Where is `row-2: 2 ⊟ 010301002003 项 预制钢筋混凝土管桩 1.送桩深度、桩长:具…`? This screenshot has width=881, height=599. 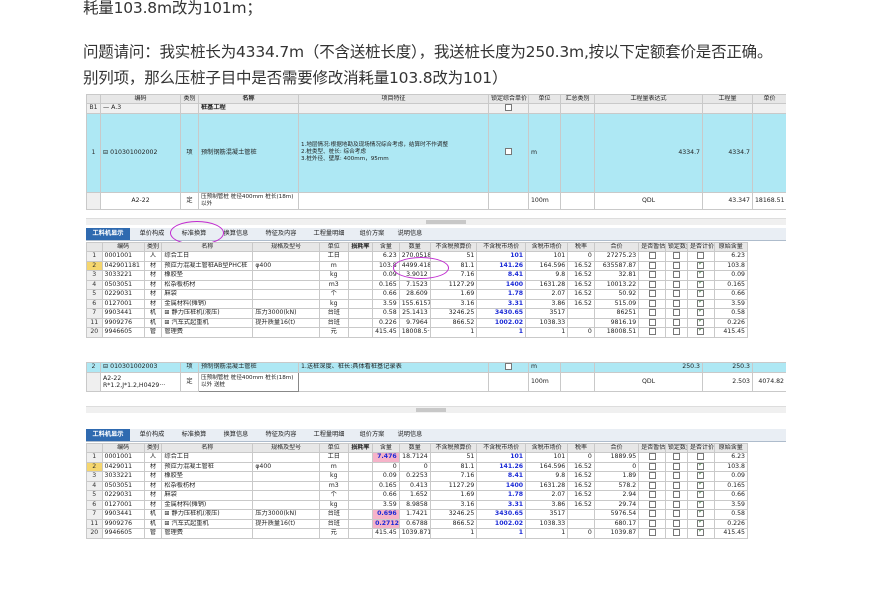
row-2: 2 ⊟ 010301002003 项 预制钢筋混凝土管桩 1.送桩深度、桩长:具… is located at coordinates (436, 367).